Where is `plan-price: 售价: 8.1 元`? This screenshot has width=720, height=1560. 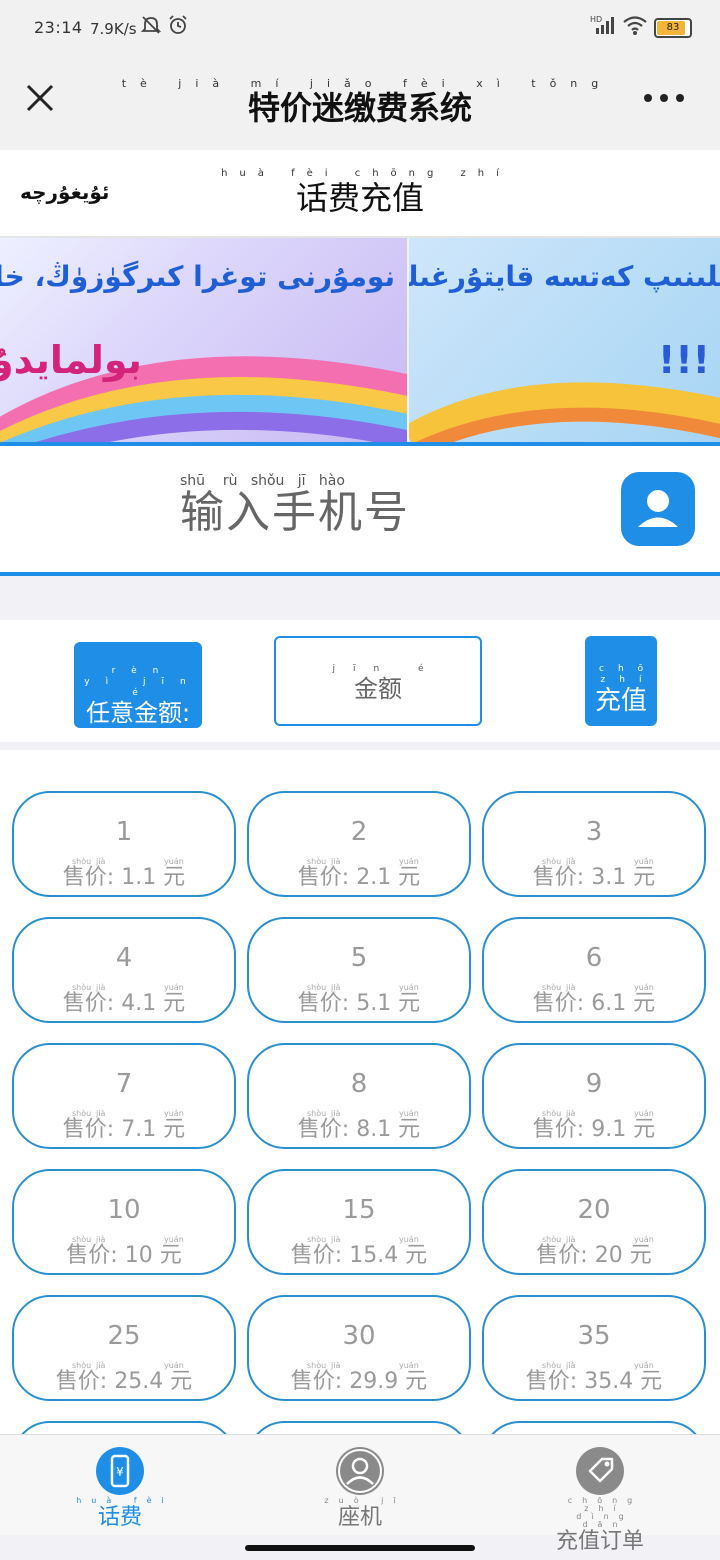
plan-price: 售价: 8.1 元 is located at coordinates (359, 1129).